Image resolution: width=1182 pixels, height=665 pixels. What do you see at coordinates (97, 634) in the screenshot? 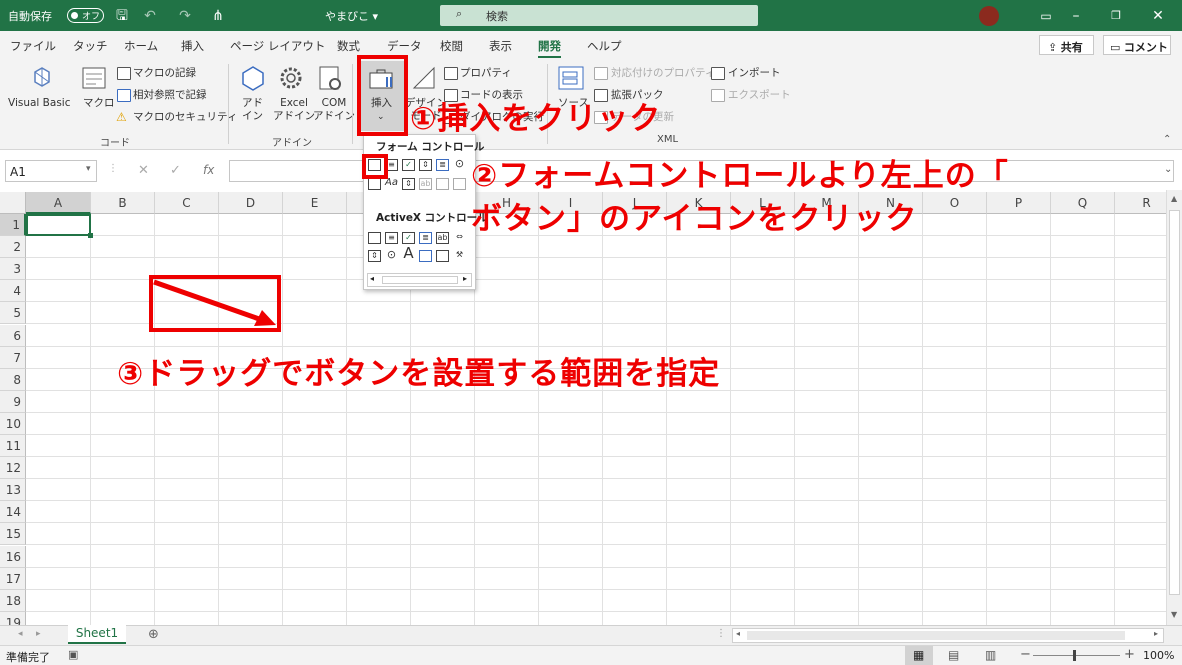
I see `sheet-tab: Sheet1` at bounding box center [97, 634].